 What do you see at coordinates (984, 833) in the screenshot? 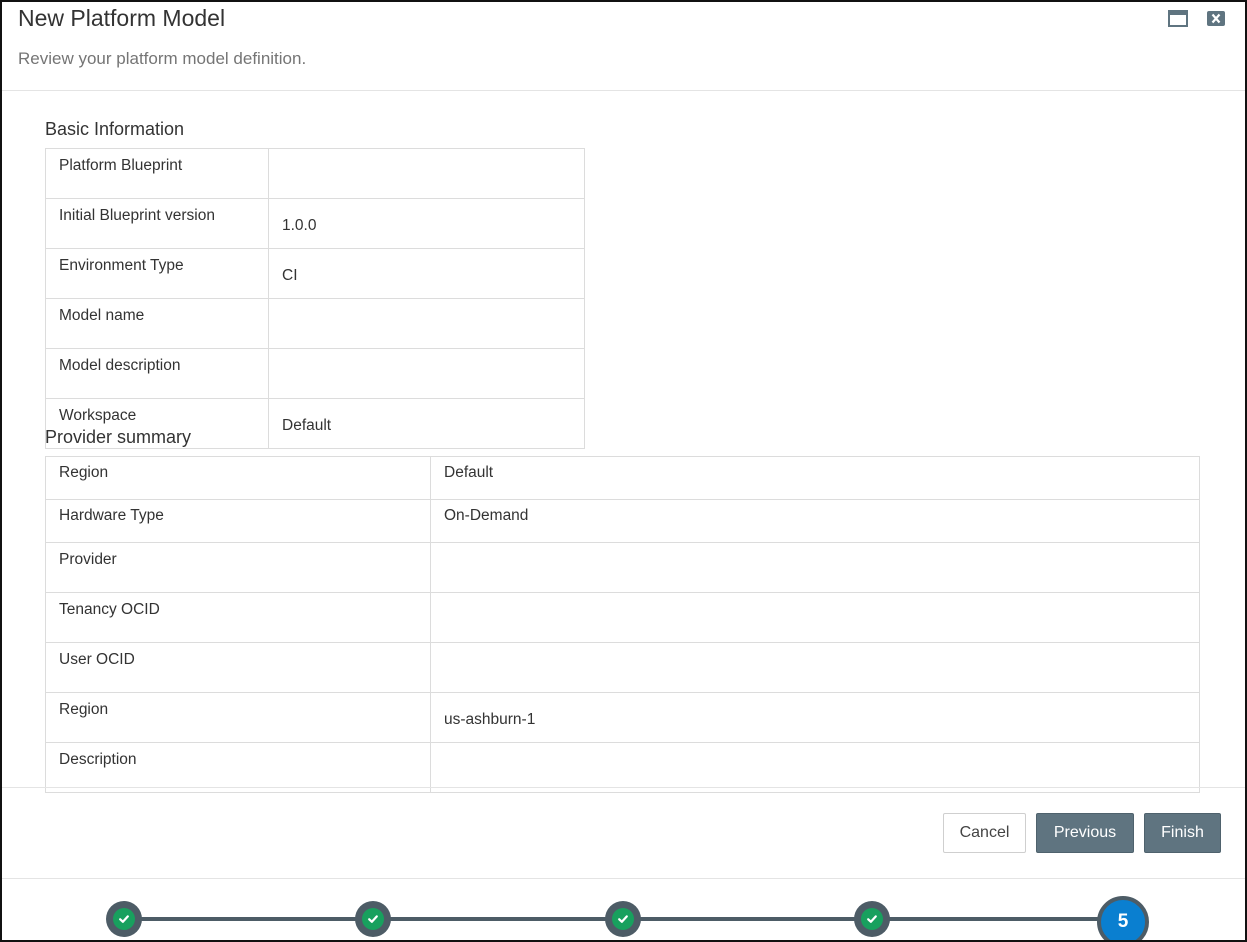
I see `cancel-button: Cancel` at bounding box center [984, 833].